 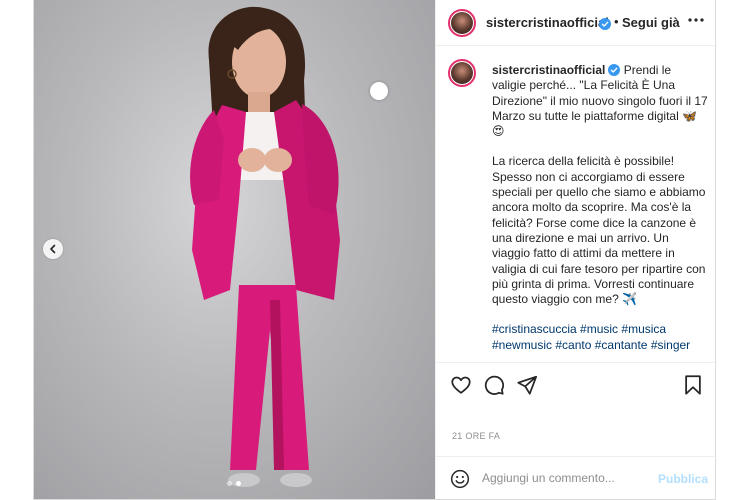 I want to click on carousel-prev-button, so click(x=53, y=249).